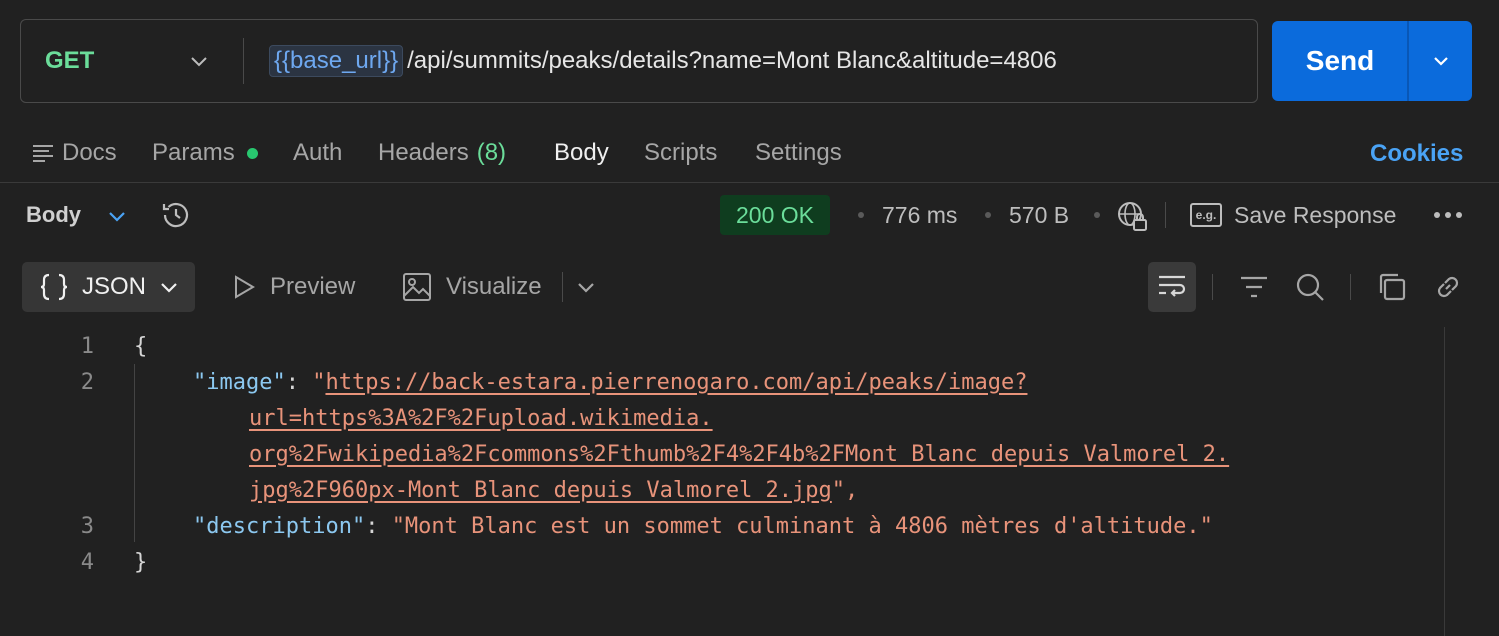  What do you see at coordinates (1392, 287) in the screenshot?
I see `copy-icon` at bounding box center [1392, 287].